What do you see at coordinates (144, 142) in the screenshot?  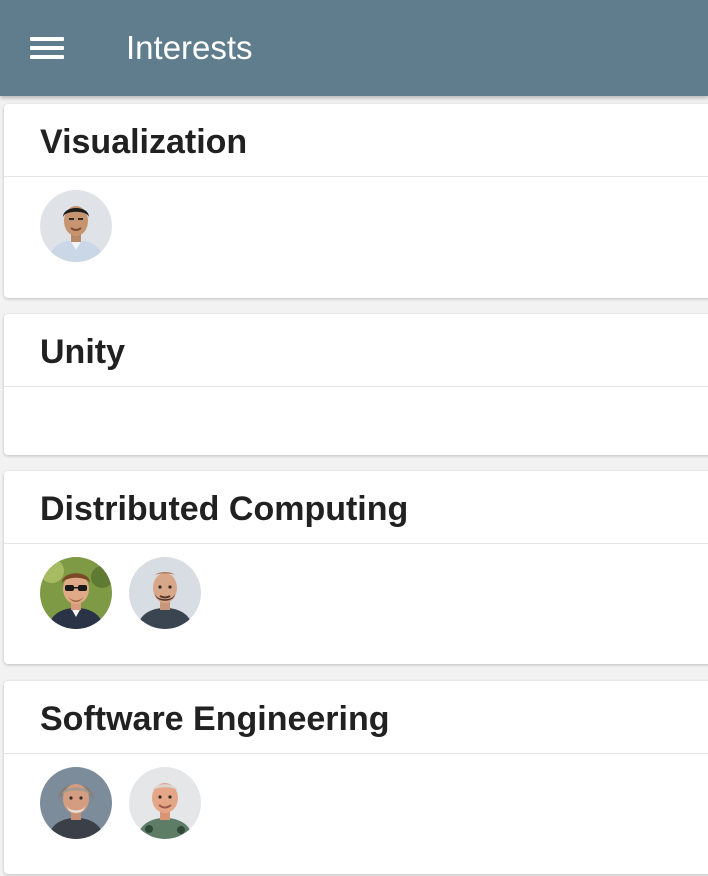 I see `interest-title: Visualization` at bounding box center [144, 142].